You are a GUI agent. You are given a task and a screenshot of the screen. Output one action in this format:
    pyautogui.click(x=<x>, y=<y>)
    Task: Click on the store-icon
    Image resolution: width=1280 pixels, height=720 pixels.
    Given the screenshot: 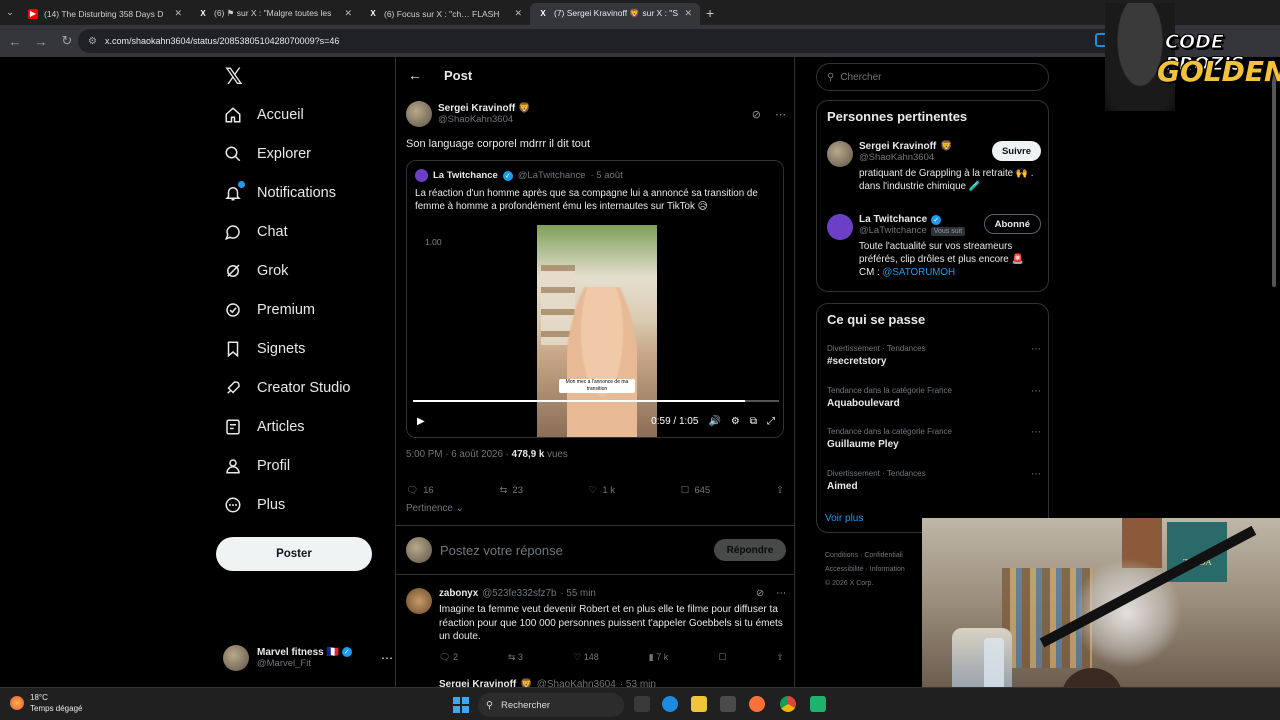 What is the action you would take?
    pyautogui.click(x=728, y=704)
    